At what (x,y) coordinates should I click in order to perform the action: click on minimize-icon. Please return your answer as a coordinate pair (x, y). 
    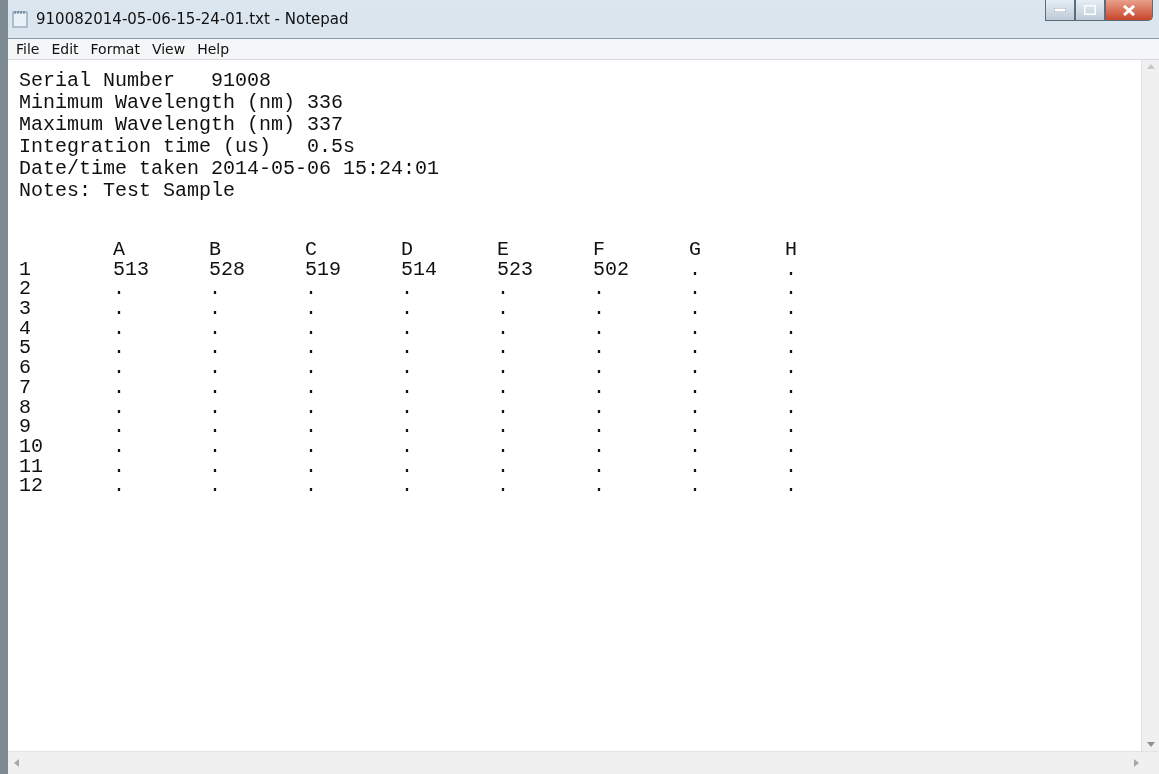
    Looking at the image, I should click on (1060, 10).